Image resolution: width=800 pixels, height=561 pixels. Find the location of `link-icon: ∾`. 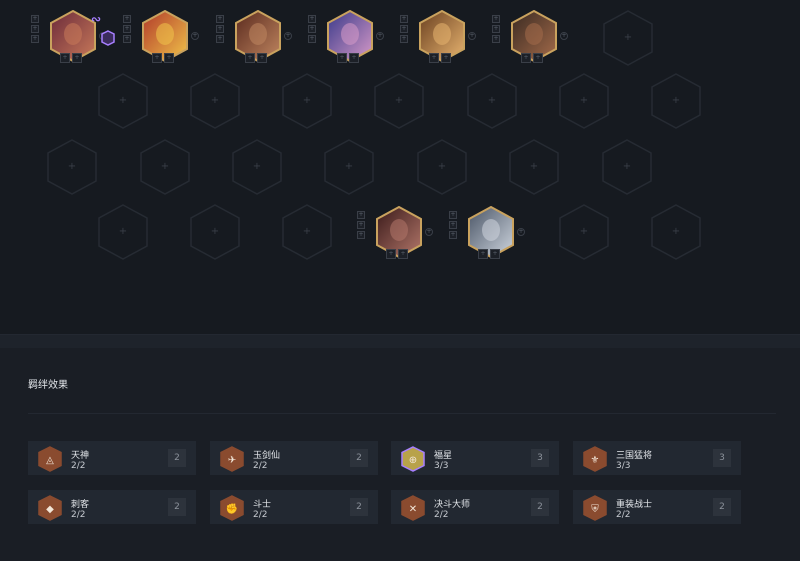

link-icon: ∾ is located at coordinates (96, 19).